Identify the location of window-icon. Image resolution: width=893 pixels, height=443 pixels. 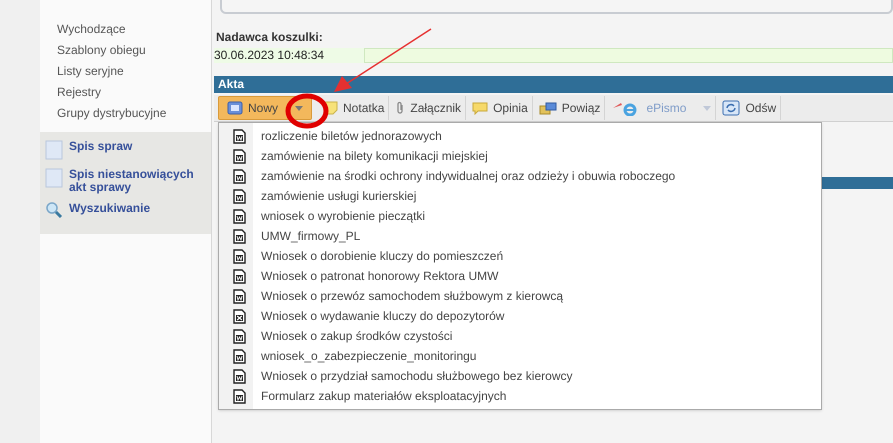
(235, 108).